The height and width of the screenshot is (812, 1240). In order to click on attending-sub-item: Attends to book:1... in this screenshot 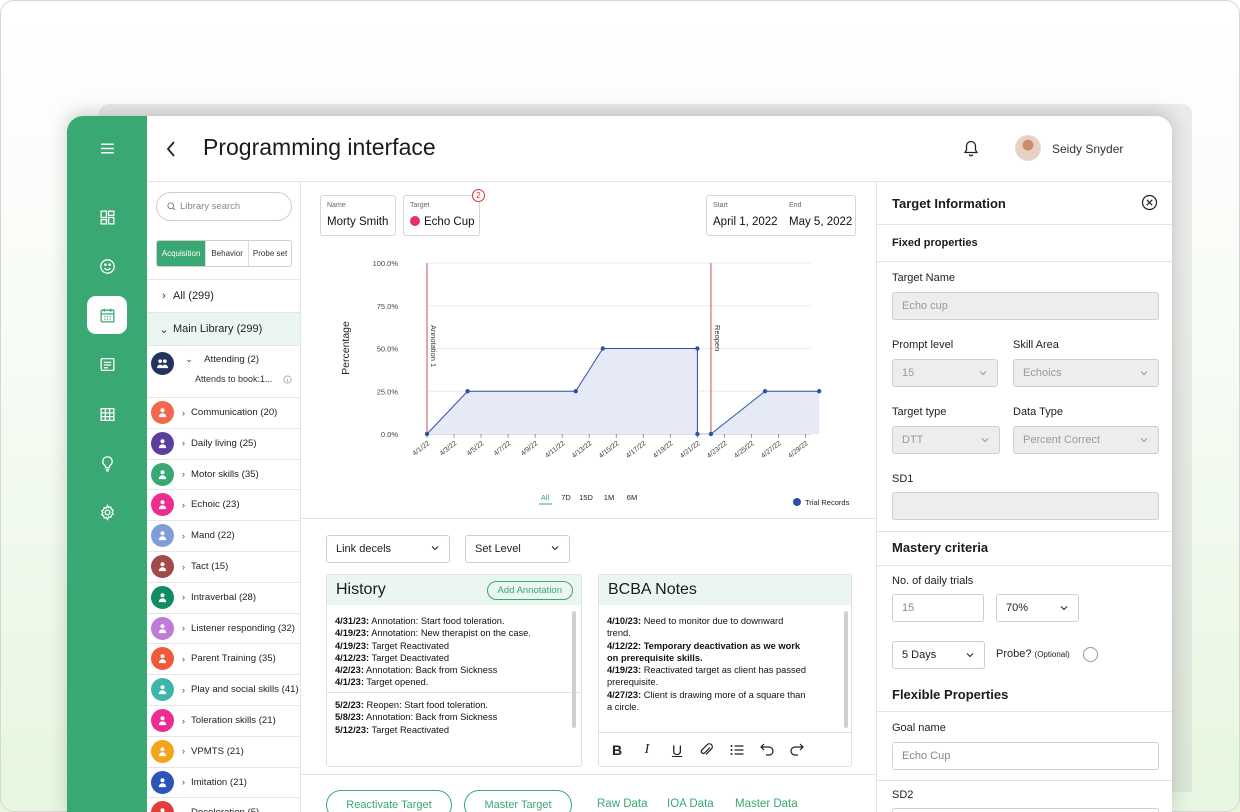, I will do `click(234, 379)`.